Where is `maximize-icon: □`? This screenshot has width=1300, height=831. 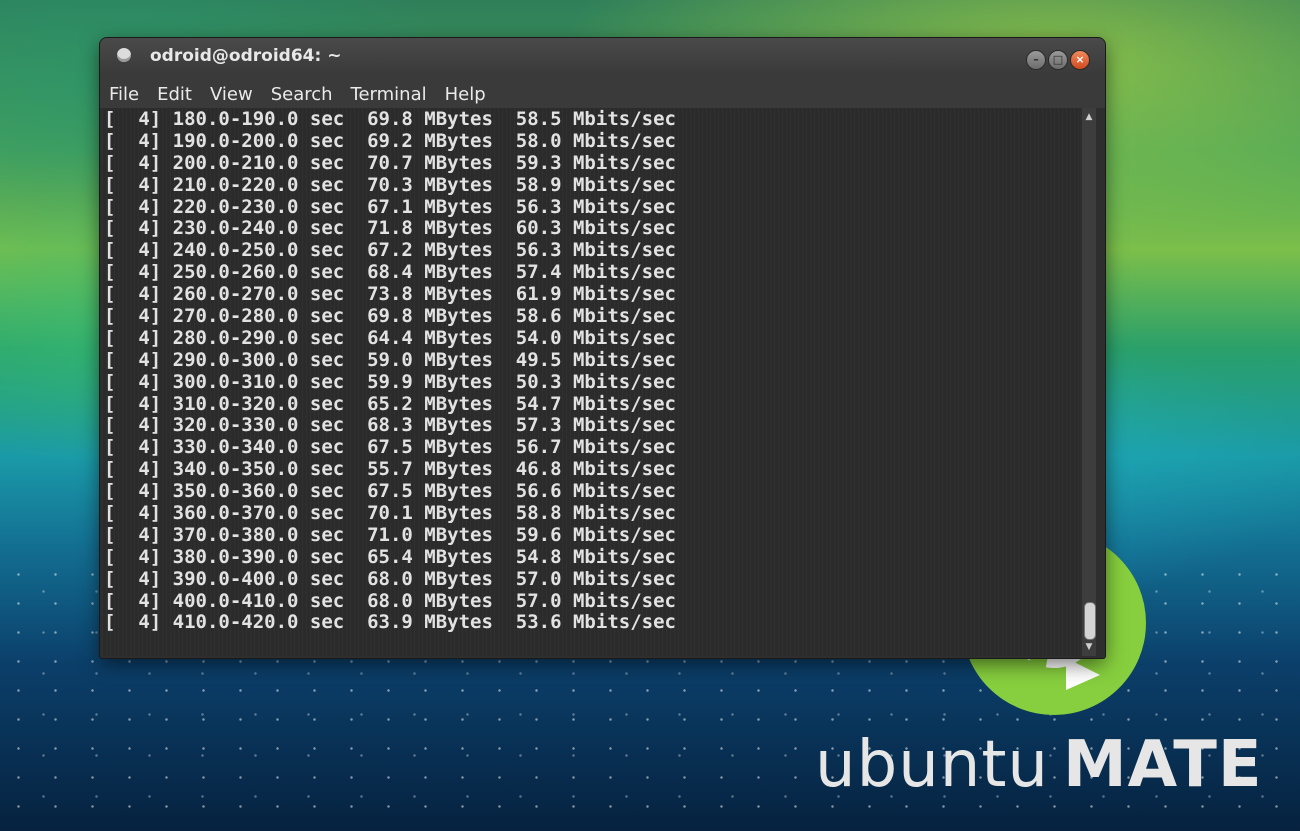 maximize-icon: □ is located at coordinates (1058, 59).